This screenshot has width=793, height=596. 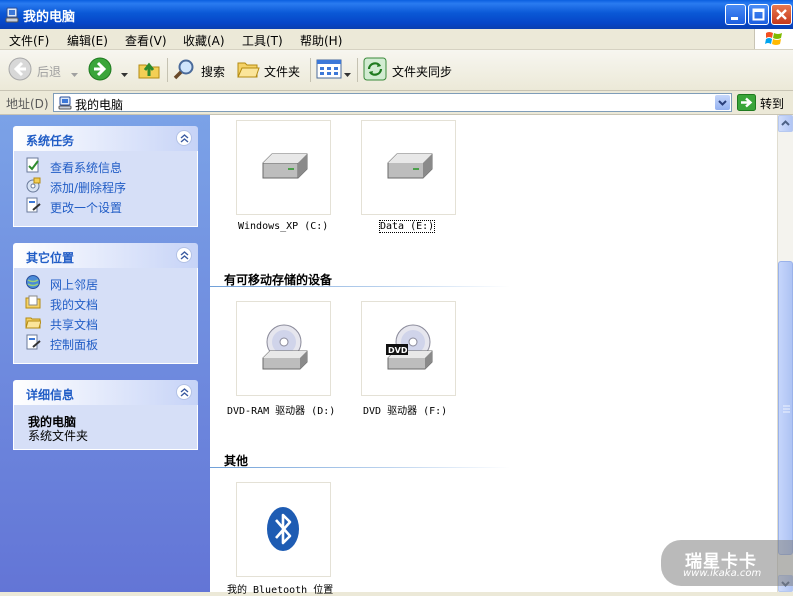 I want to click on go-button, so click(x=746, y=104).